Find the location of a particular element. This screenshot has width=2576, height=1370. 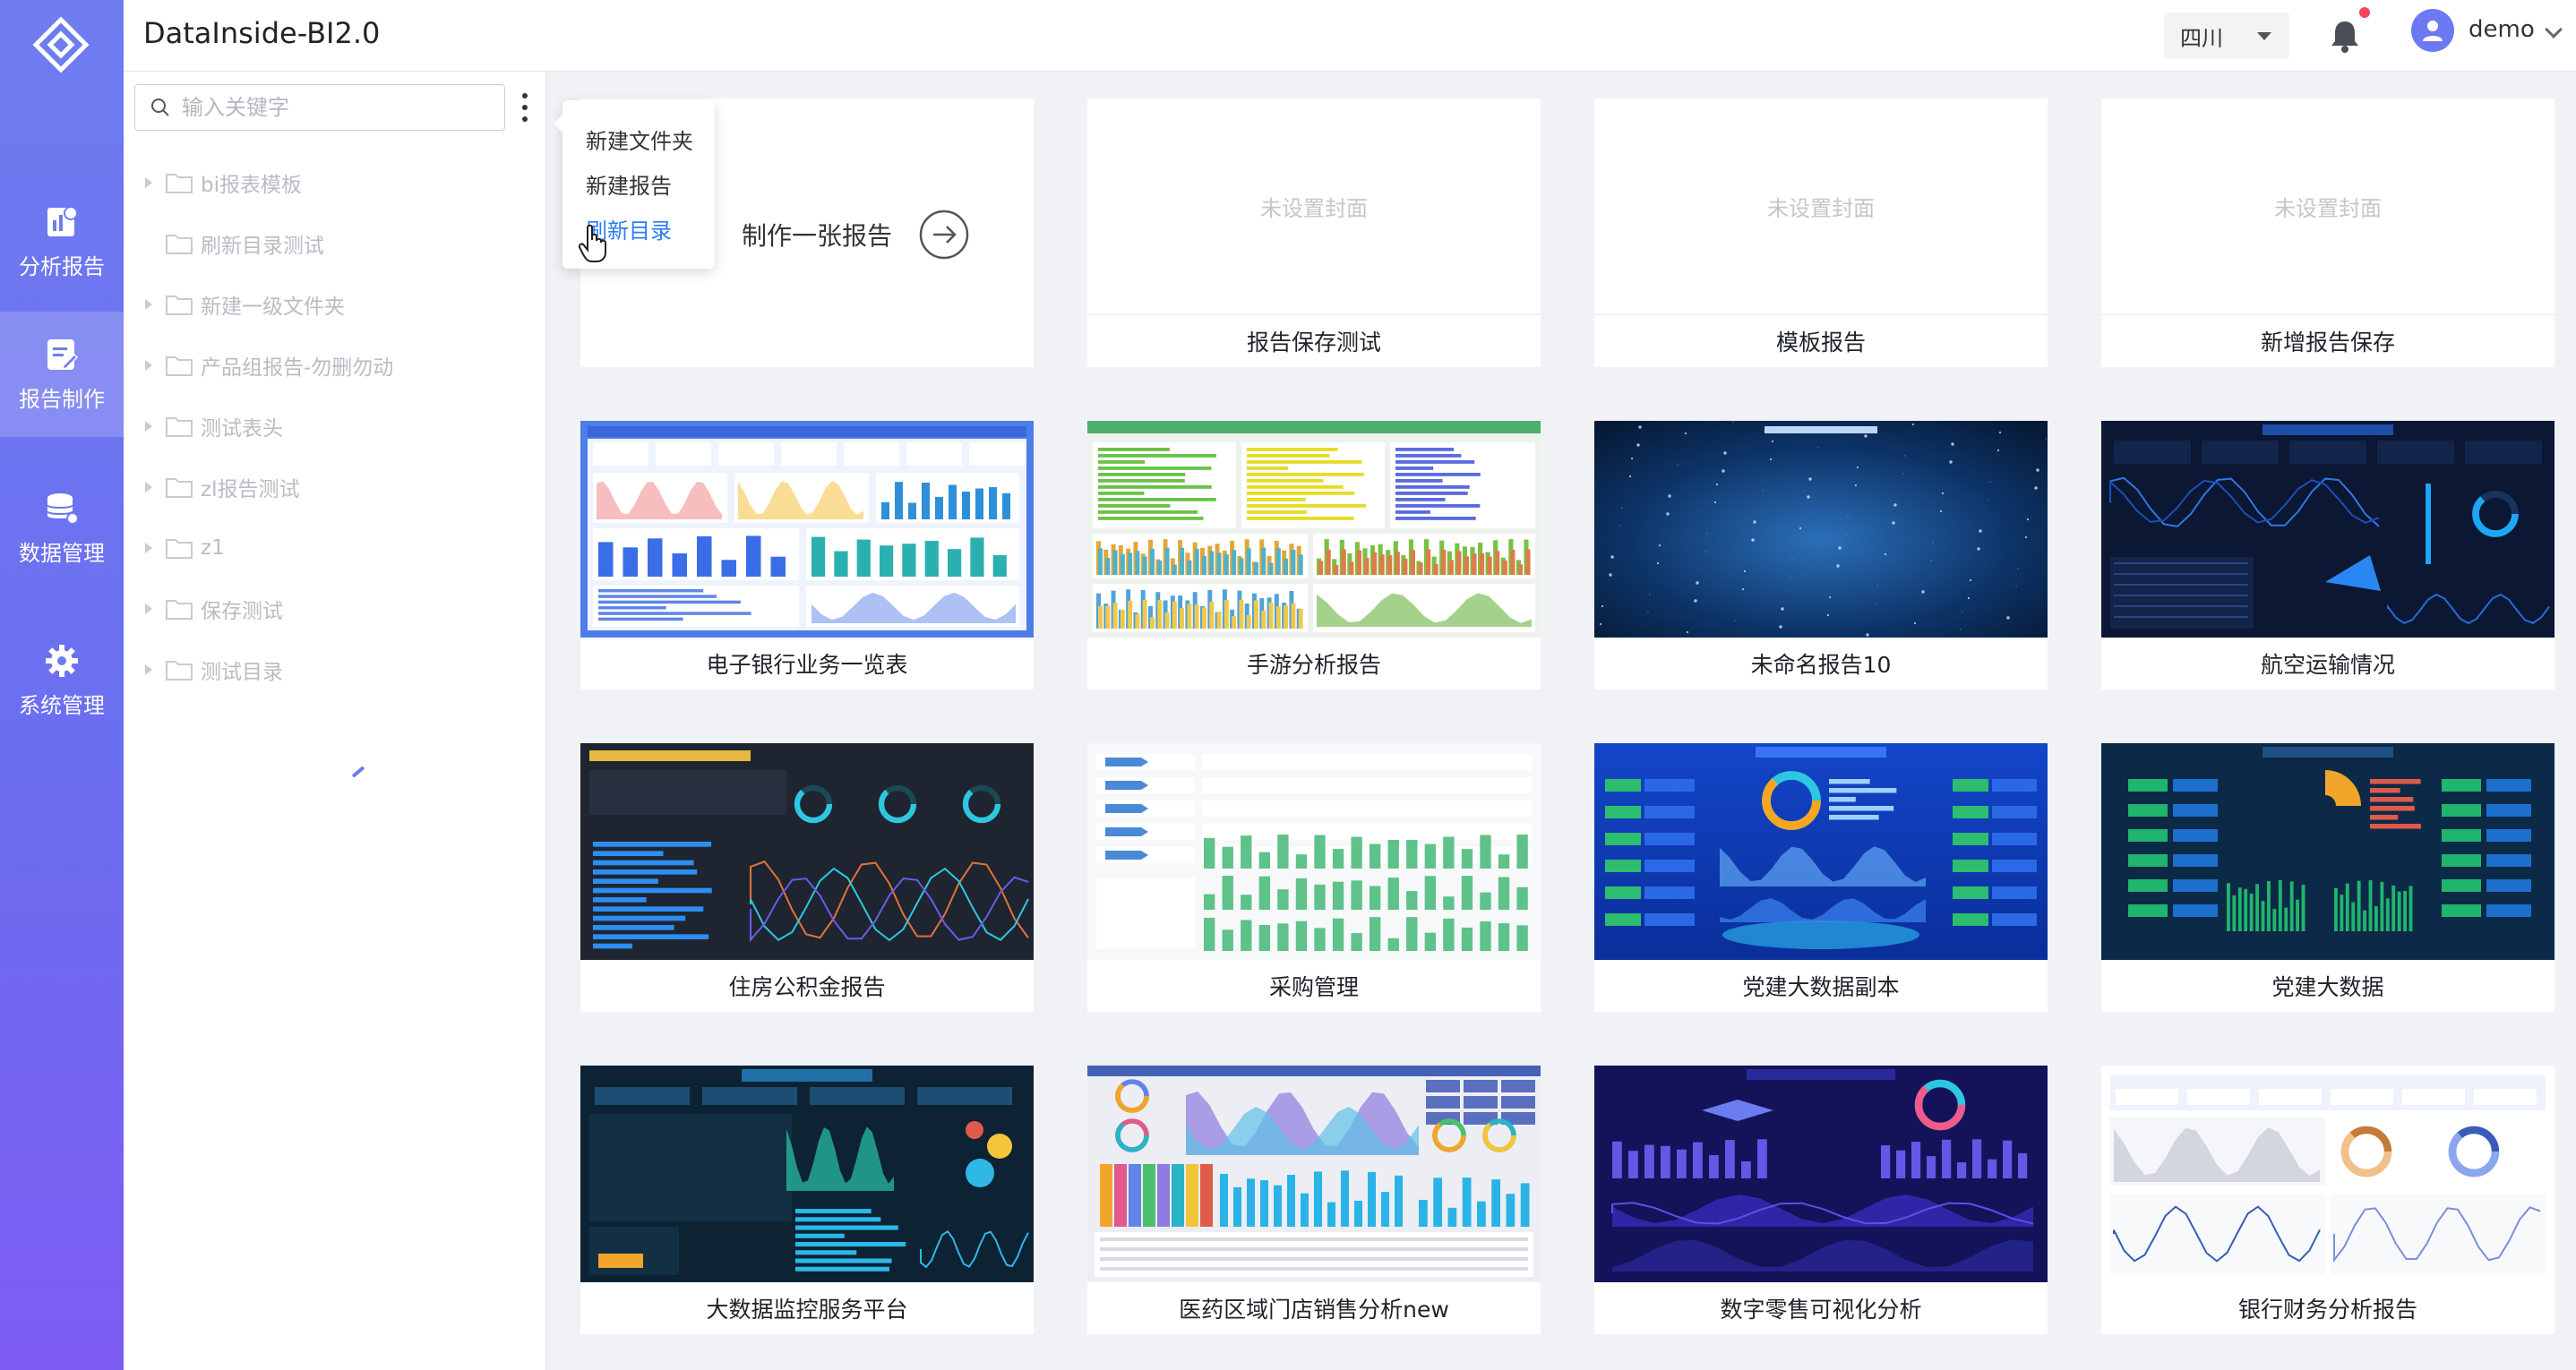

chevron-down-icon is located at coordinates (2554, 30).